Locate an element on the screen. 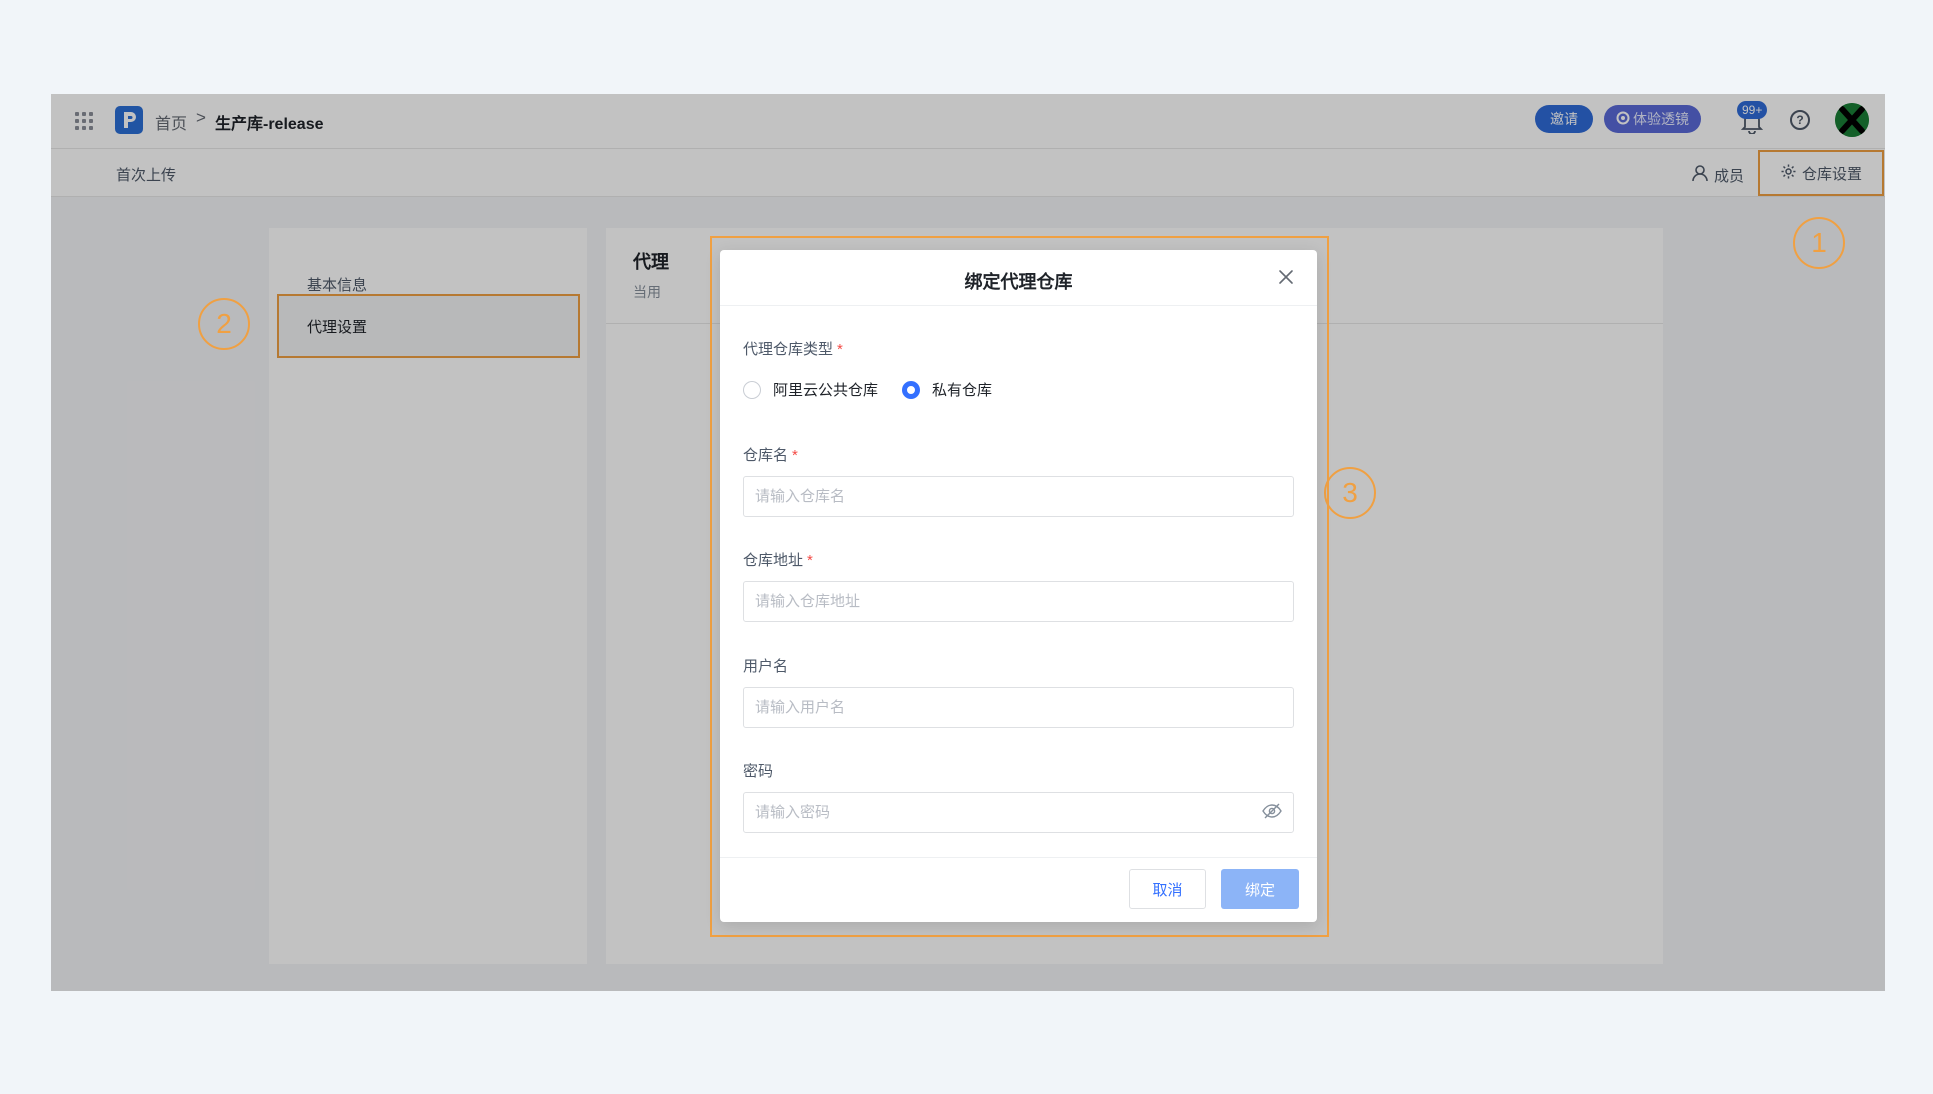  marker-number: 1 is located at coordinates (1819, 242).